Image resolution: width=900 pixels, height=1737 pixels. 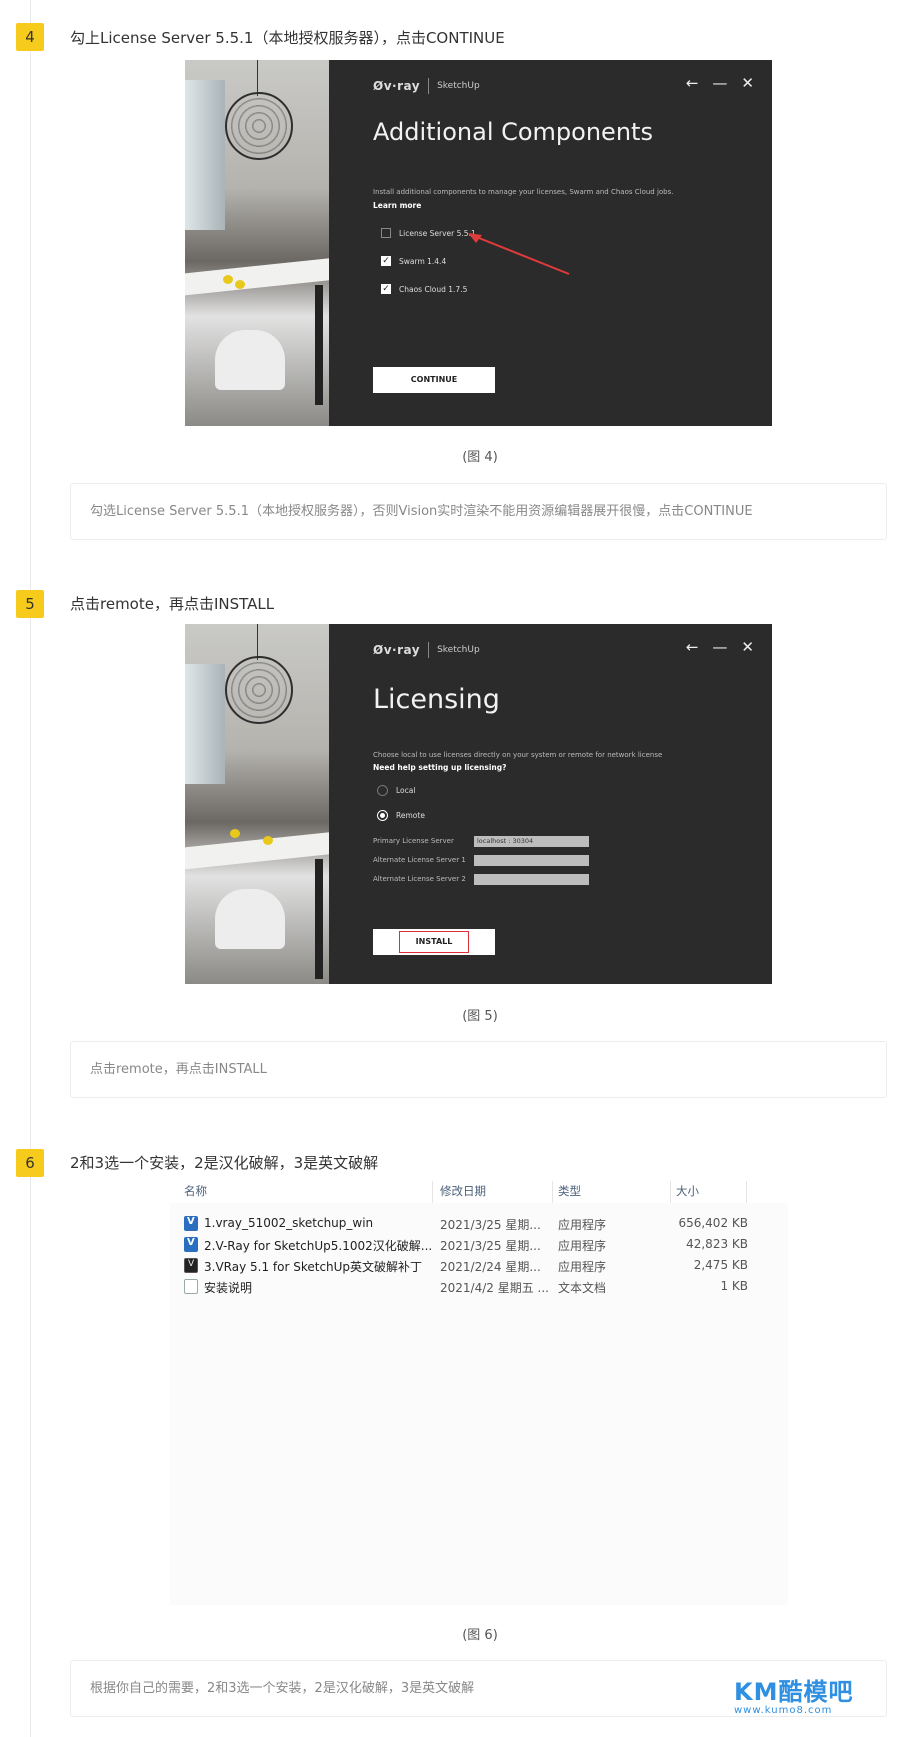 What do you see at coordinates (439, 767) in the screenshot?
I see `licensing-help-link: Need help setting up licensing?` at bounding box center [439, 767].